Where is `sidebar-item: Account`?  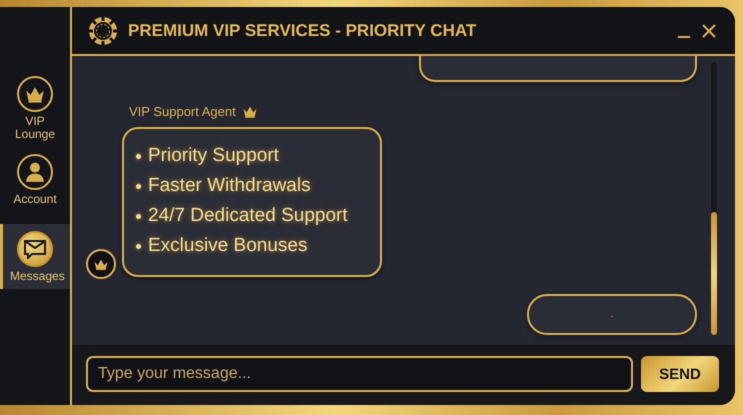 sidebar-item: Account is located at coordinates (35, 182).